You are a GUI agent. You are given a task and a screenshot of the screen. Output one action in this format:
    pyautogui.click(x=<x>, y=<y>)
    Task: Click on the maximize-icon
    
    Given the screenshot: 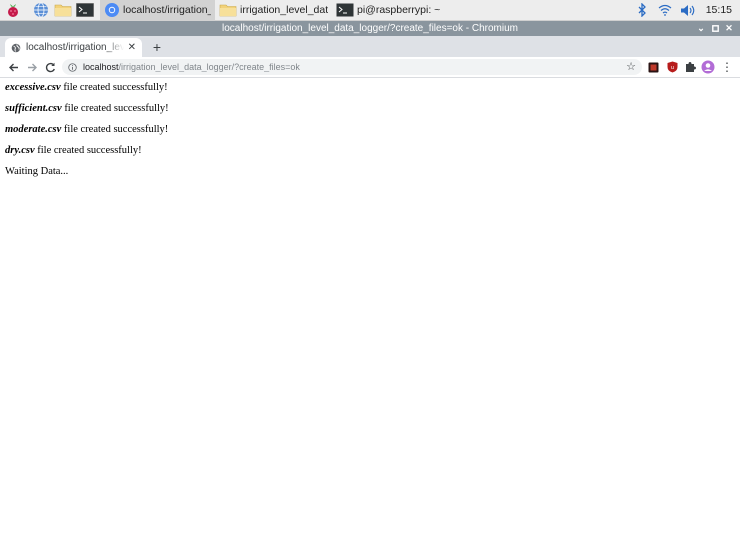 What is the action you would take?
    pyautogui.click(x=715, y=28)
    